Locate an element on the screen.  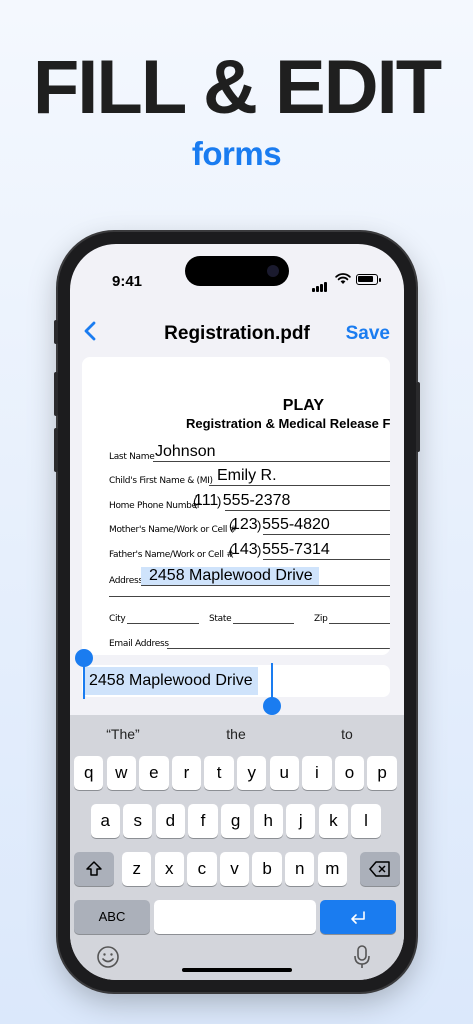
selection-start-handle is located at coordinates (84, 681).